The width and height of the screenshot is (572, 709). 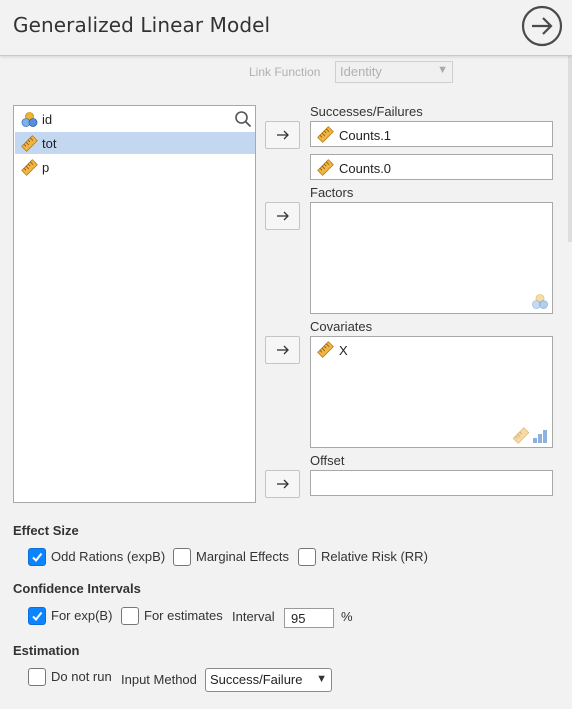 I want to click on list-item-tot: tot, so click(x=135, y=143).